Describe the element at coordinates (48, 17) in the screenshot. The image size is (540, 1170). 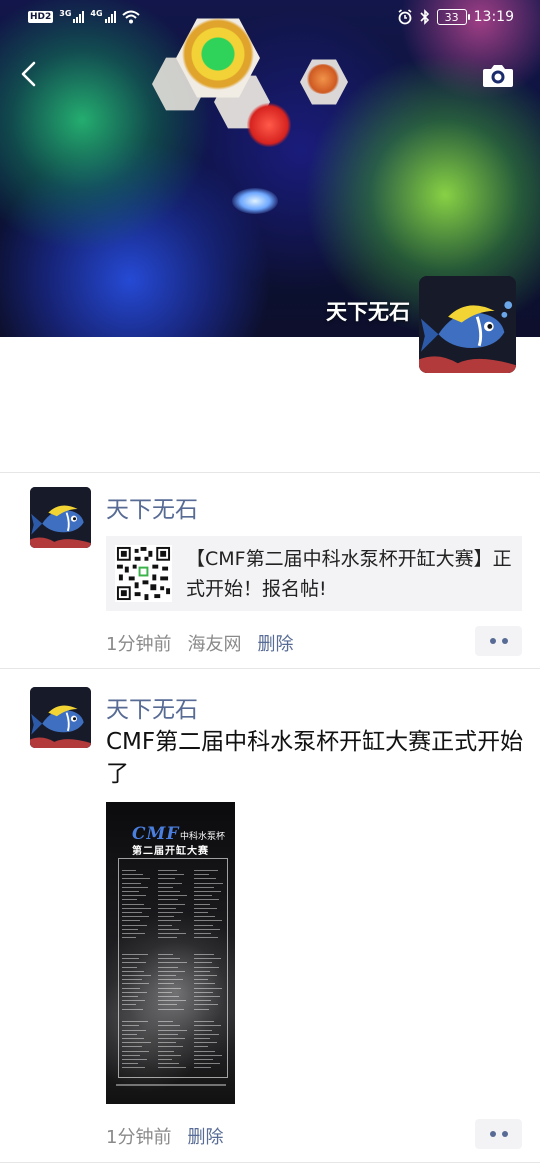
I see `hd-badge-num: 2` at that location.